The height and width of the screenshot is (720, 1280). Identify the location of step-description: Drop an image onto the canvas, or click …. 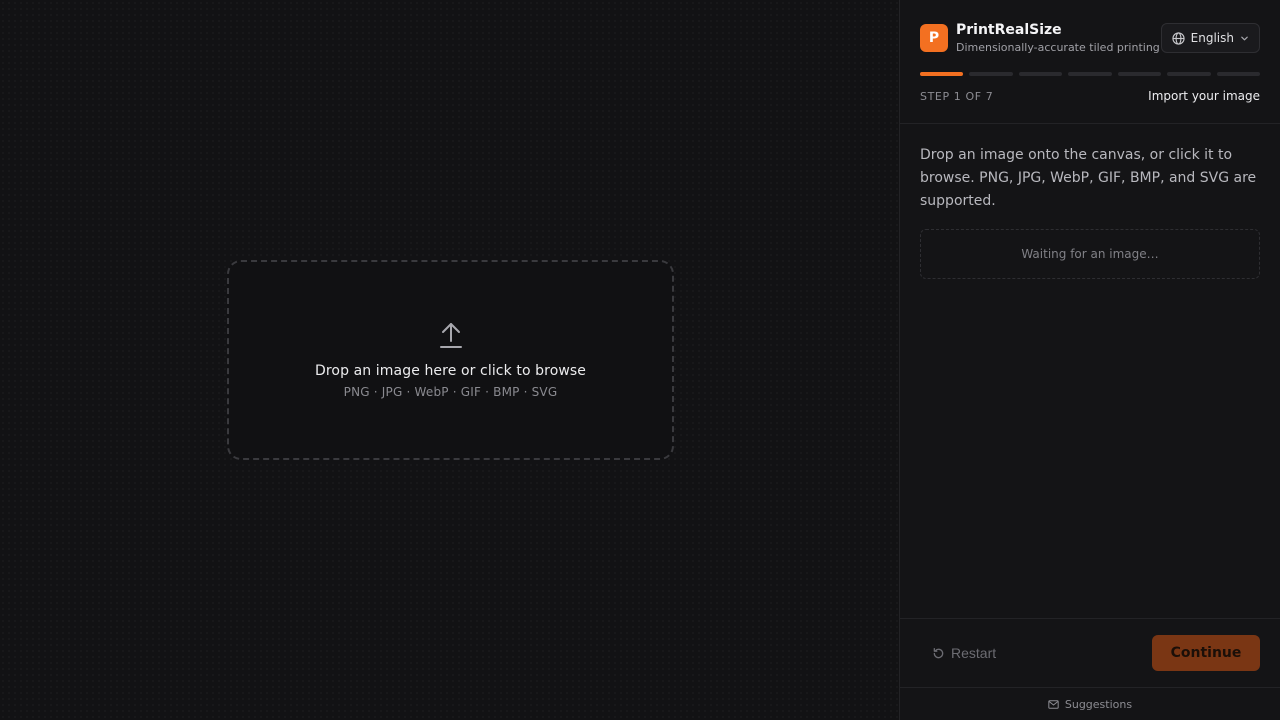
(1088, 178).